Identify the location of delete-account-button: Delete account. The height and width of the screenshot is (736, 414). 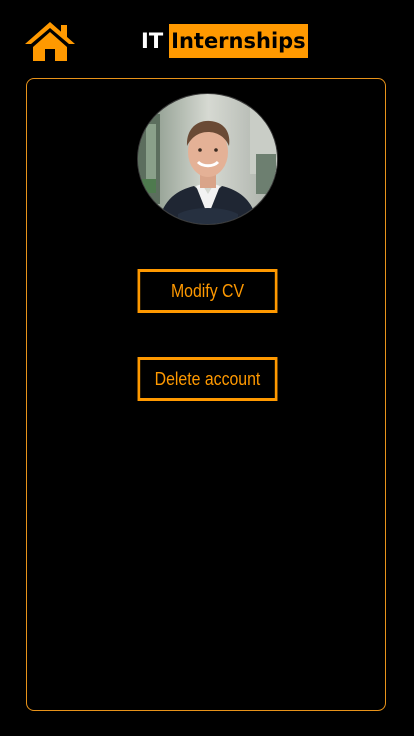
(207, 379).